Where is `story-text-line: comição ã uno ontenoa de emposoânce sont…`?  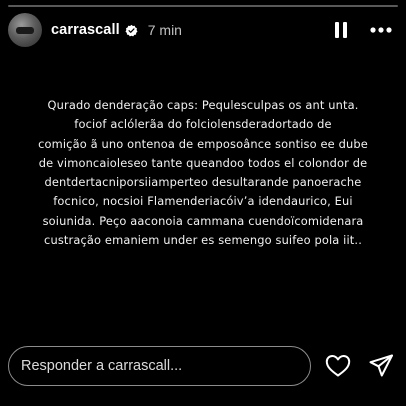
story-text-line: comição ã uno ontenoa de emposoânce sont… is located at coordinates (203, 143).